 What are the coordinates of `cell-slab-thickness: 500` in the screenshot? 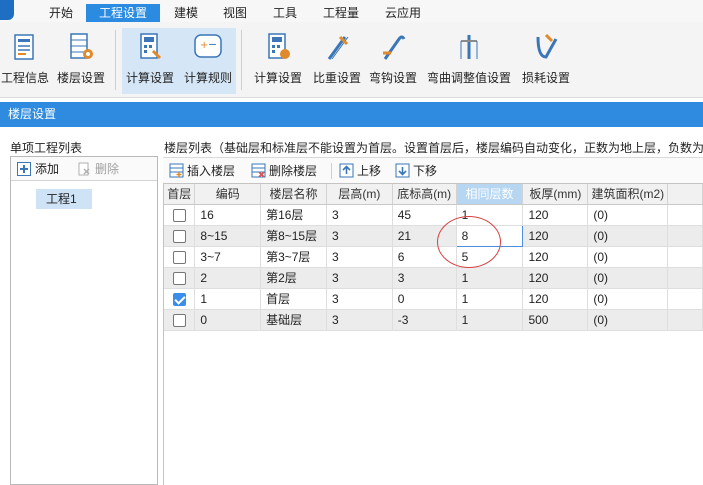 It's located at (555, 320).